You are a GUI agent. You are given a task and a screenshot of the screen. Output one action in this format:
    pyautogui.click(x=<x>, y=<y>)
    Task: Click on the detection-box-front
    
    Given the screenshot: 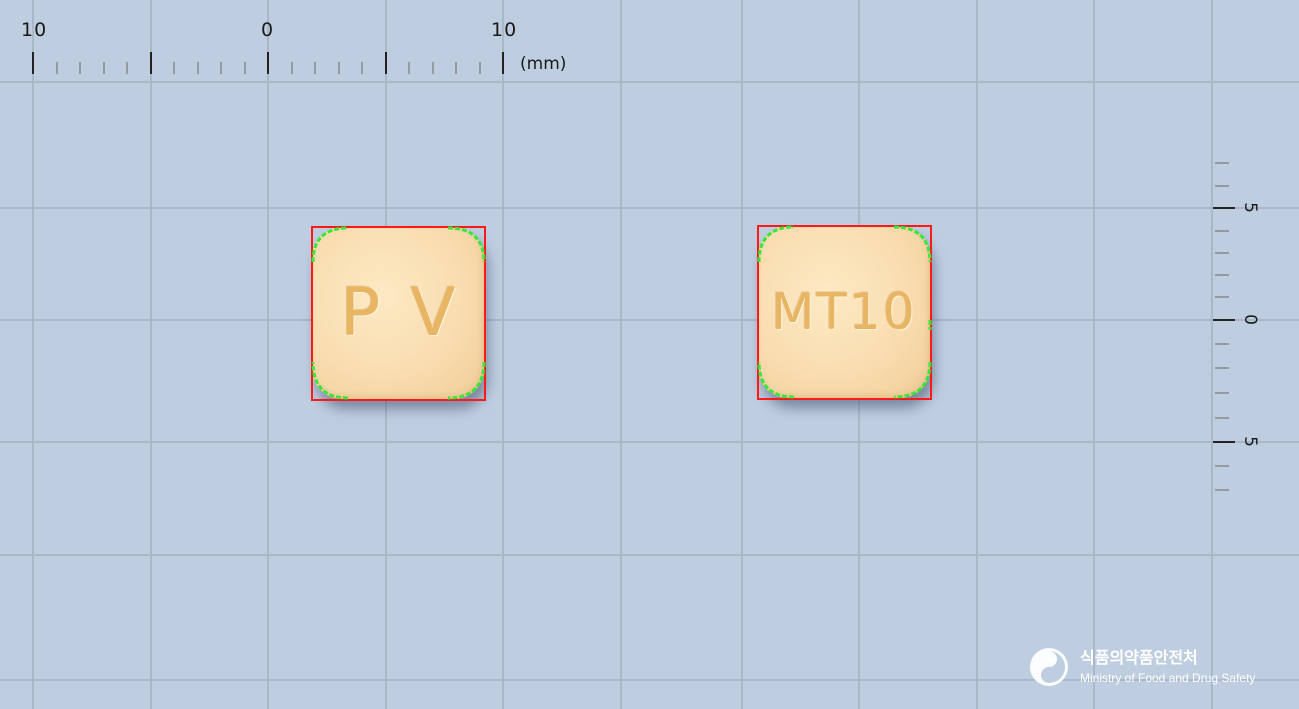 What is the action you would take?
    pyautogui.click(x=398, y=313)
    